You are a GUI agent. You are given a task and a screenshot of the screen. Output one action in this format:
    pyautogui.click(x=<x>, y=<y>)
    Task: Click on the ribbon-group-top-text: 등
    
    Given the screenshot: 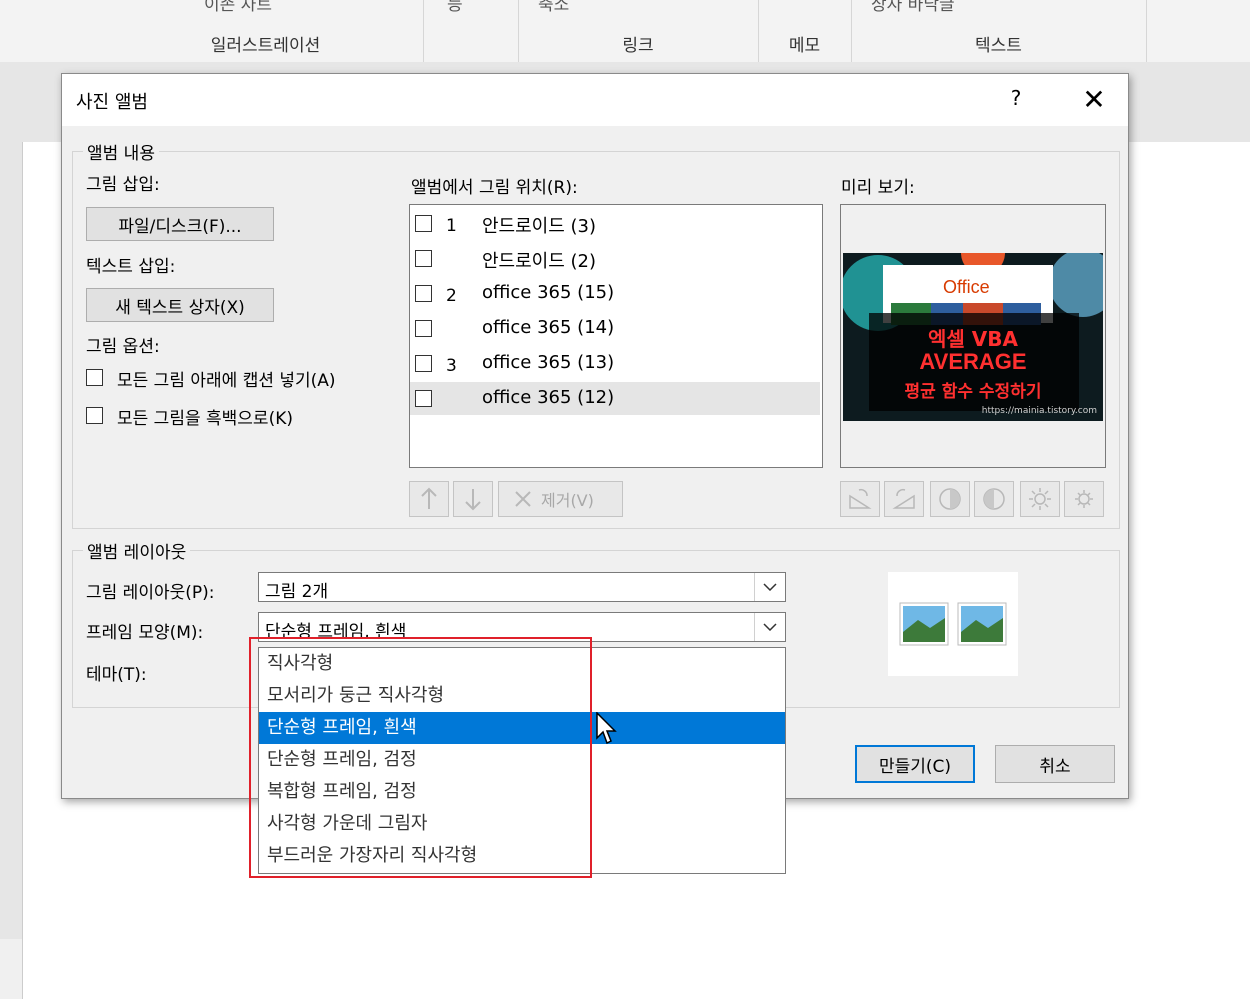 What is the action you would take?
    pyautogui.click(x=455, y=7)
    